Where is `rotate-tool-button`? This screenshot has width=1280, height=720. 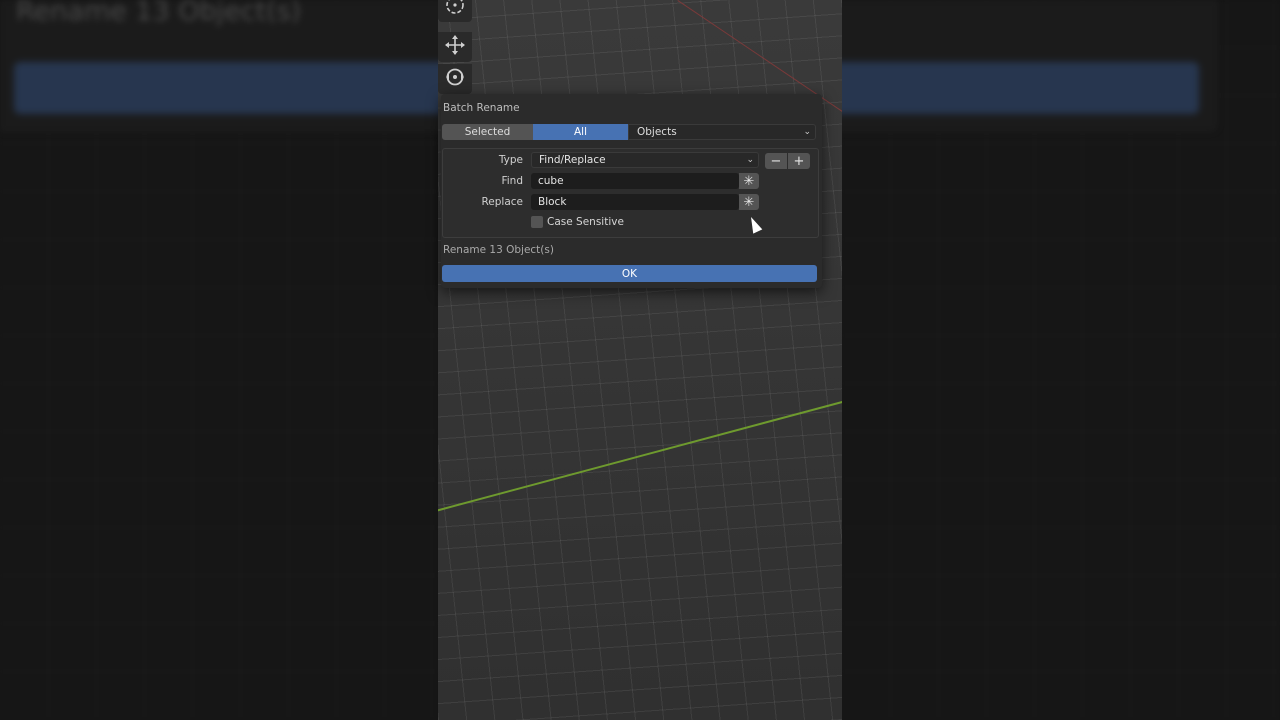
rotate-tool-button is located at coordinates (455, 79).